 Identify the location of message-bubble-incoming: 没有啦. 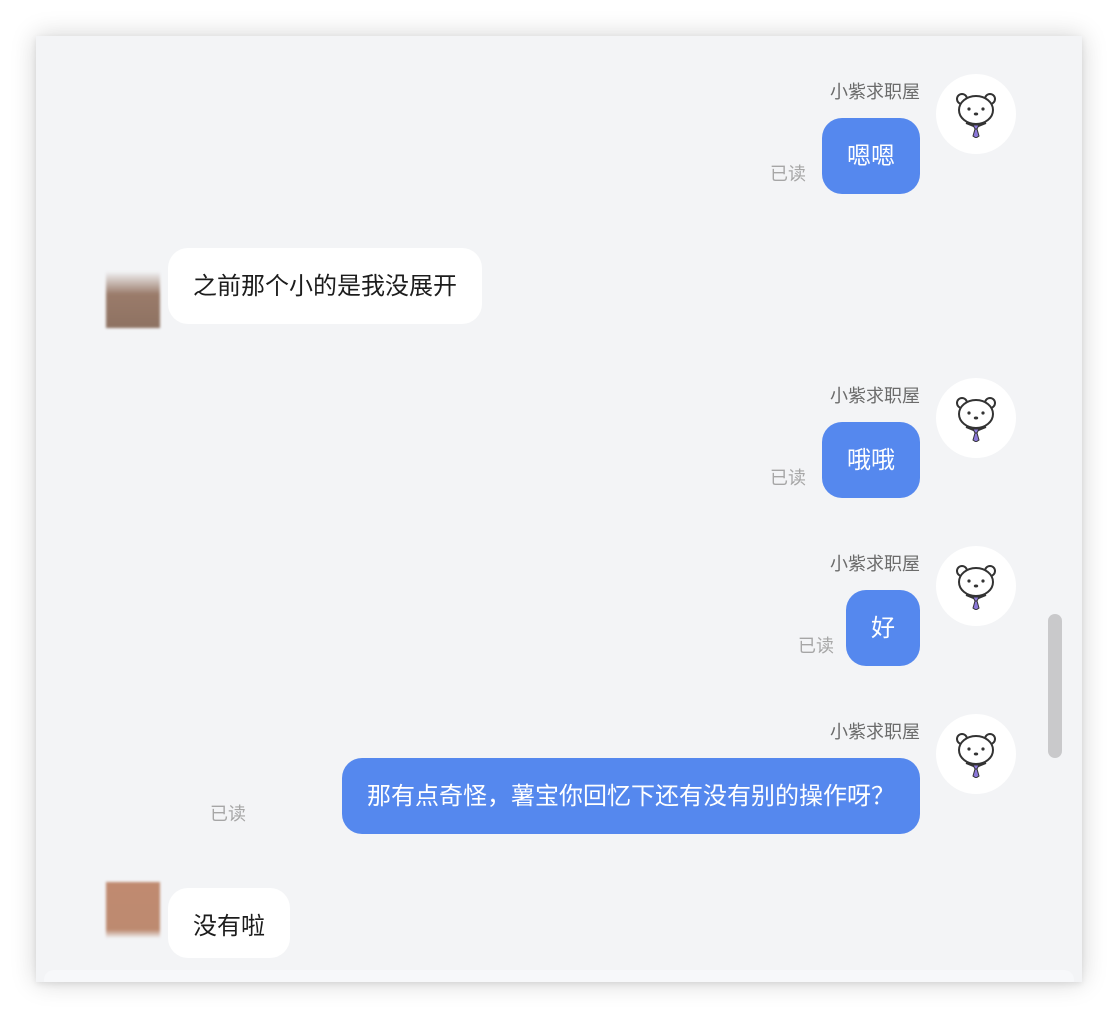
(229, 923).